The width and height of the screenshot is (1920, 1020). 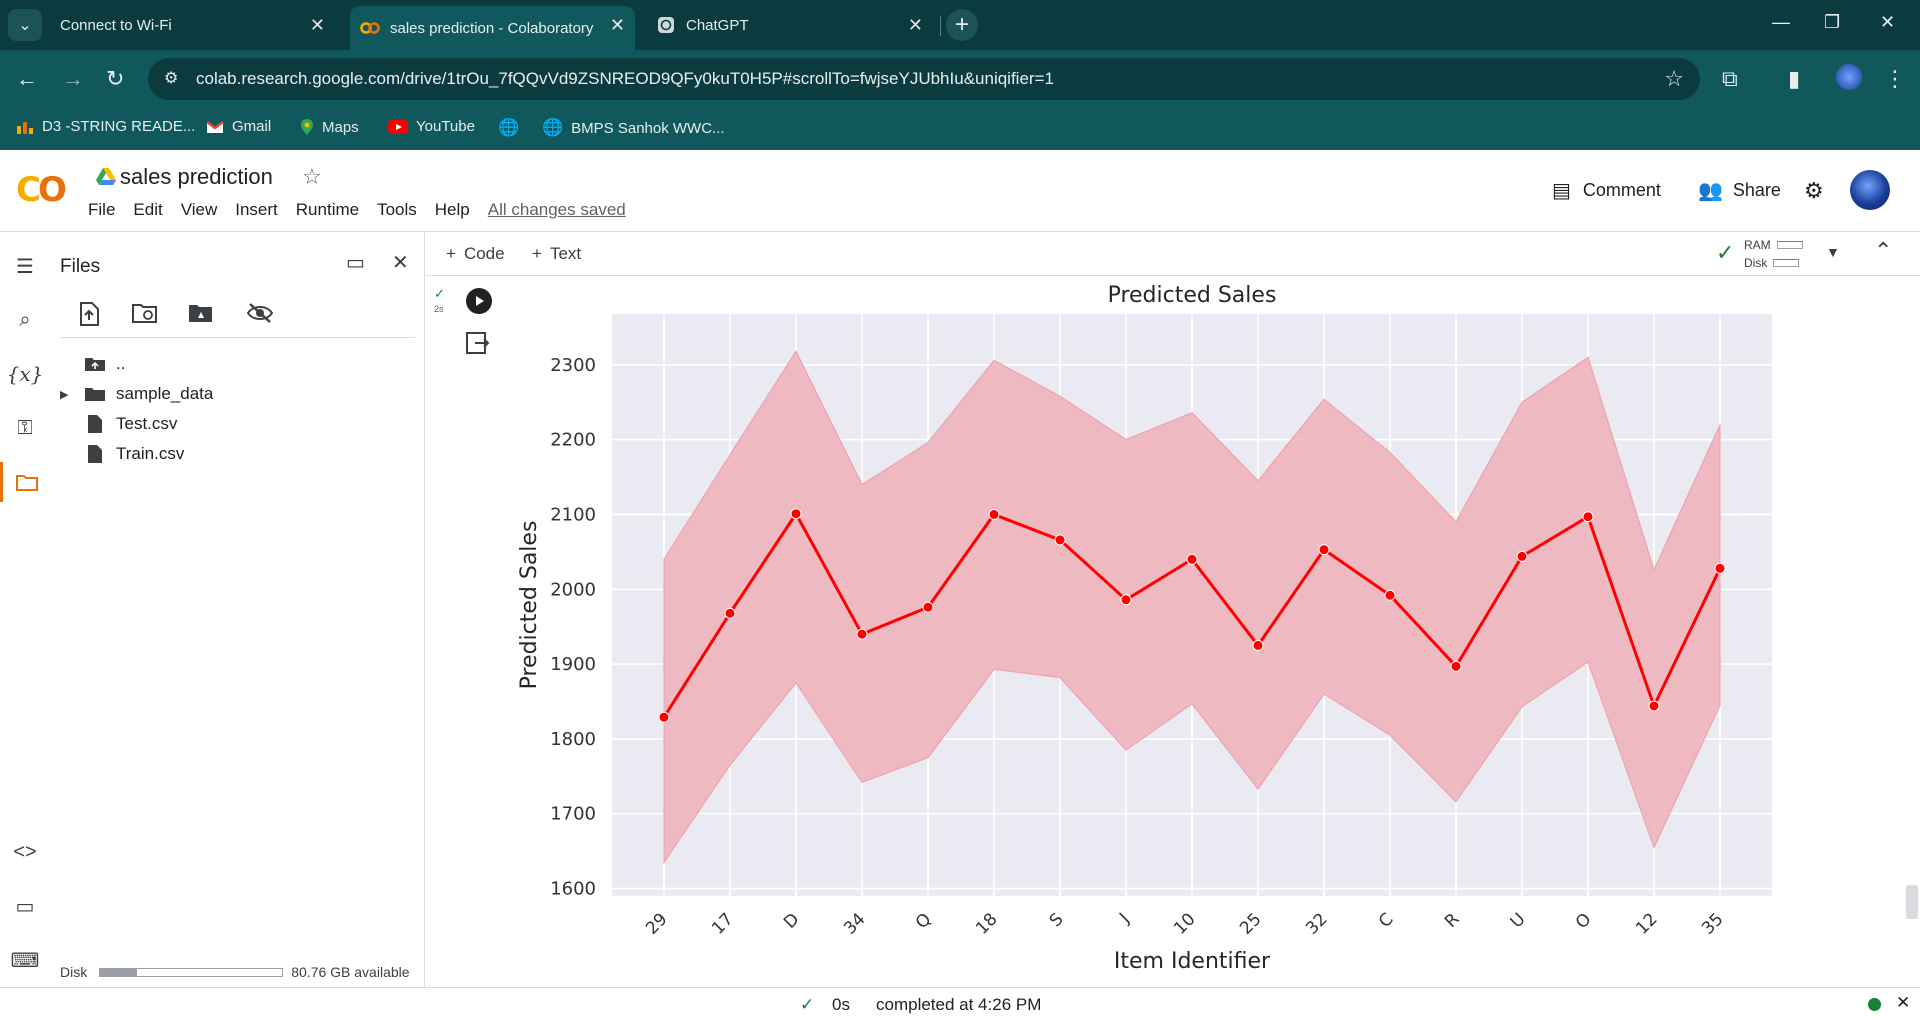 I want to click on avatar, so click(x=1870, y=190).